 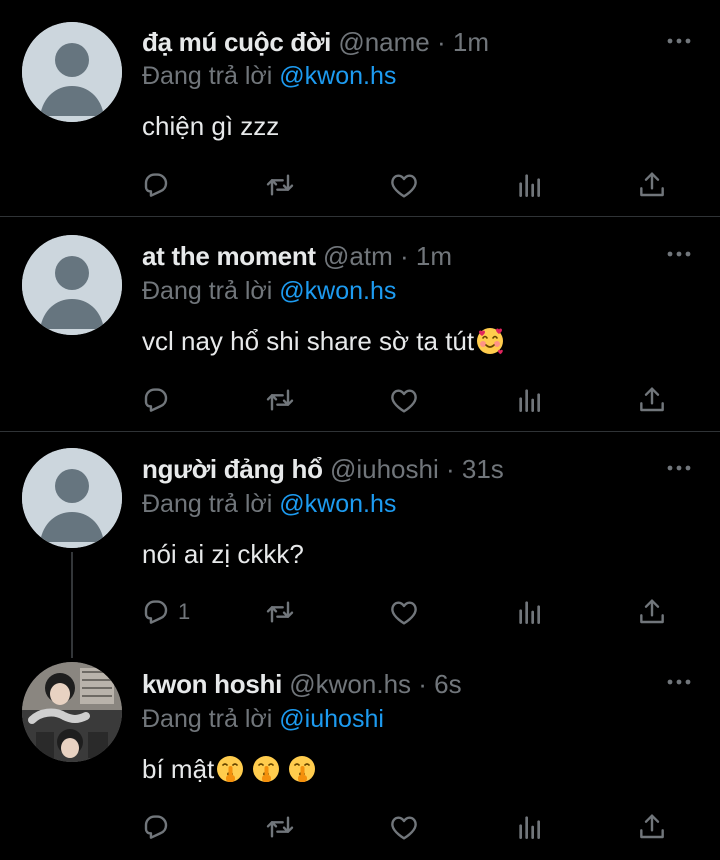 I want to click on tweet-header: đạ mú cuộc đời @name · 1m, so click(x=315, y=42).